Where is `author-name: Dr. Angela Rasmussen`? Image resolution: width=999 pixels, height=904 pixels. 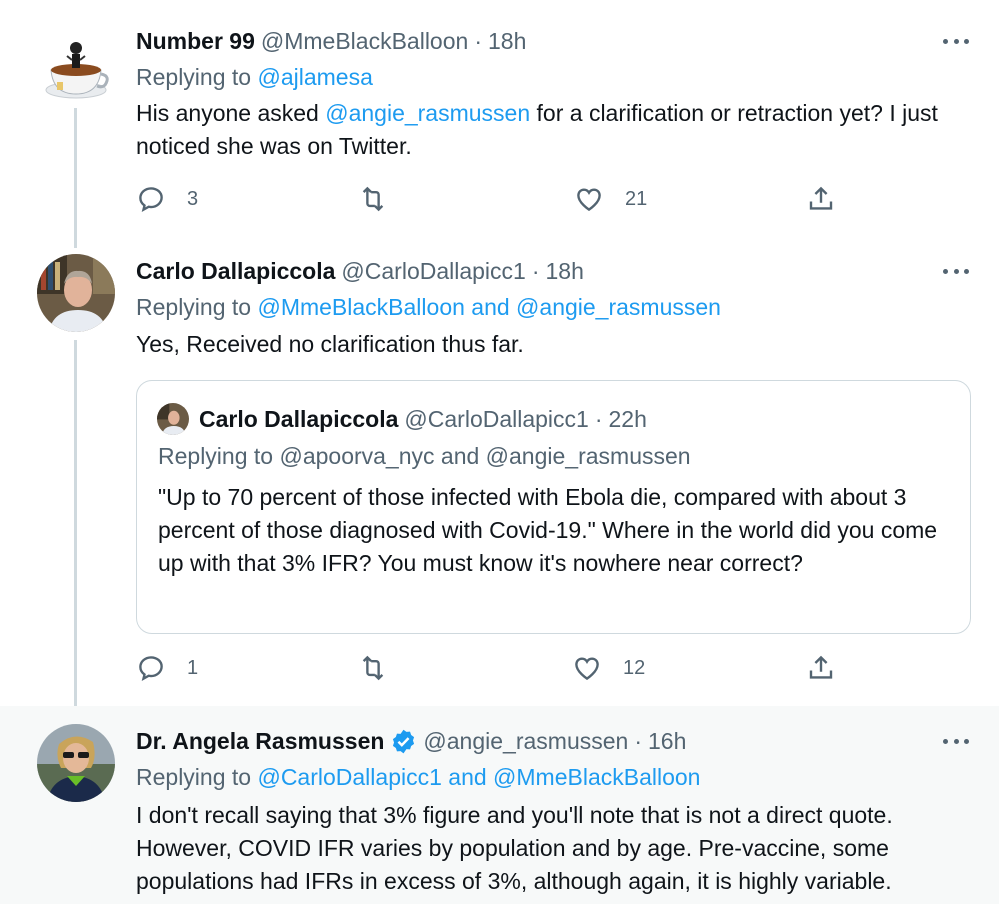
author-name: Dr. Angela Rasmussen is located at coordinates (260, 741).